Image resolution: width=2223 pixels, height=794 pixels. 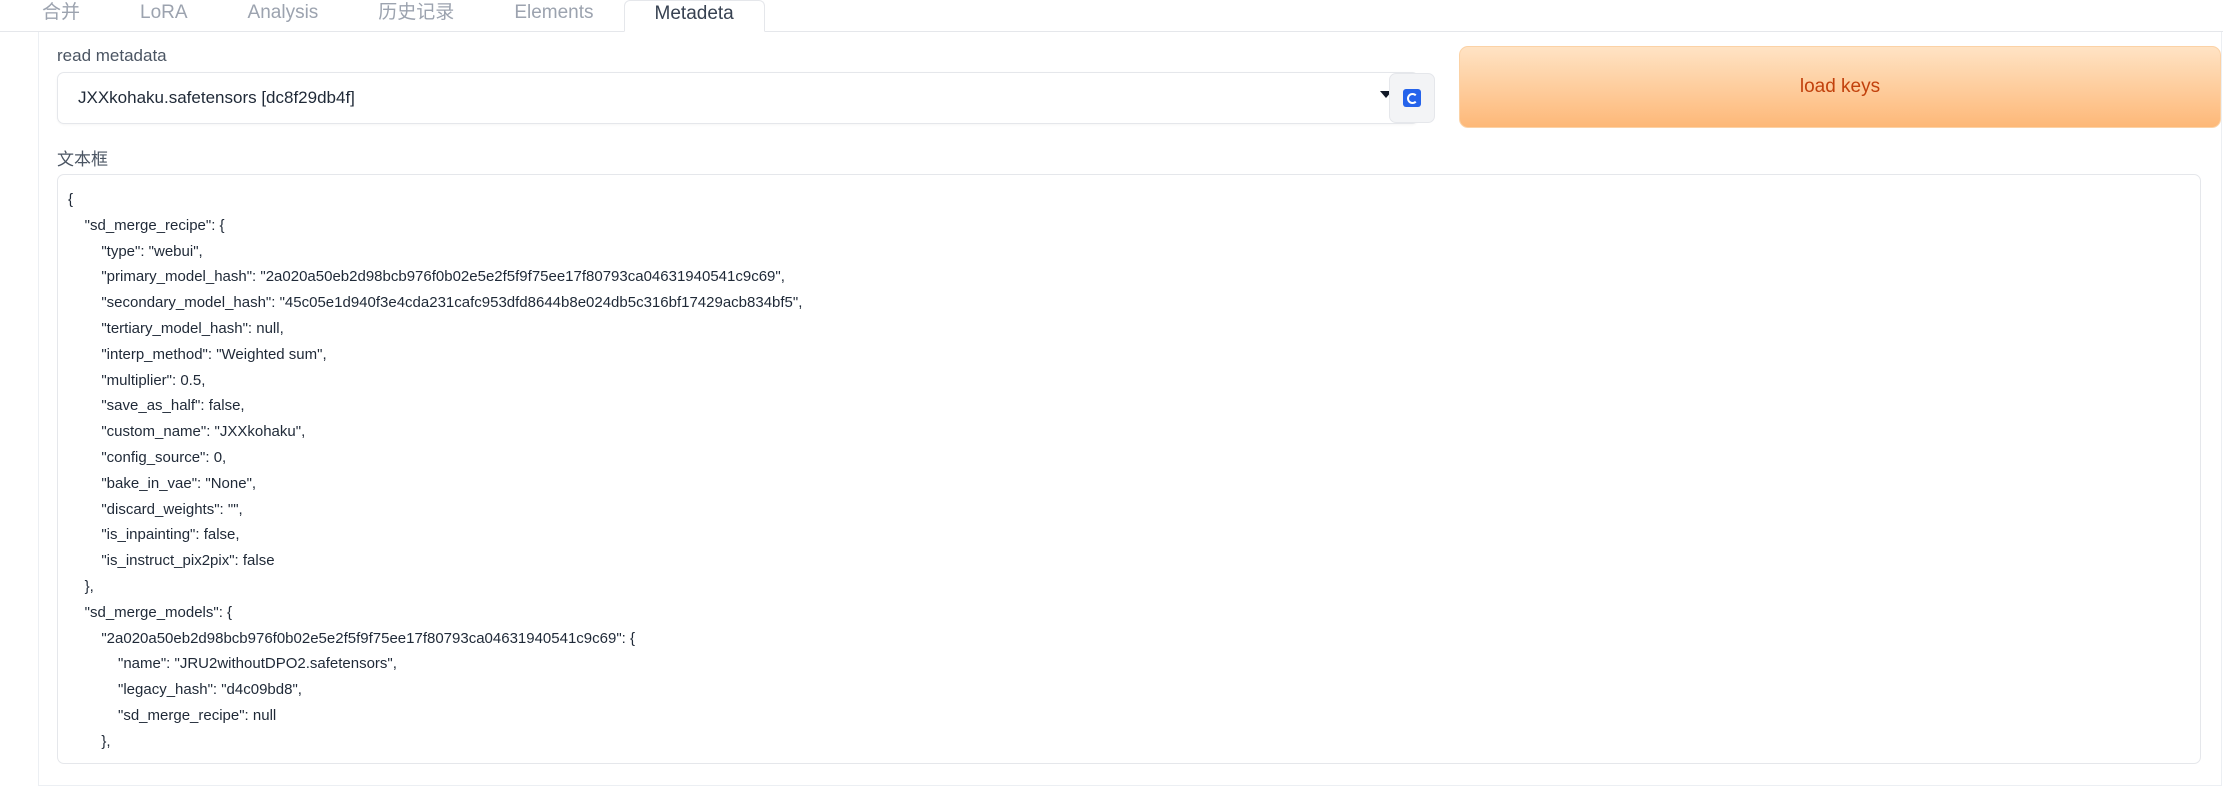 I want to click on textbox-label: 文本框, so click(x=82, y=159).